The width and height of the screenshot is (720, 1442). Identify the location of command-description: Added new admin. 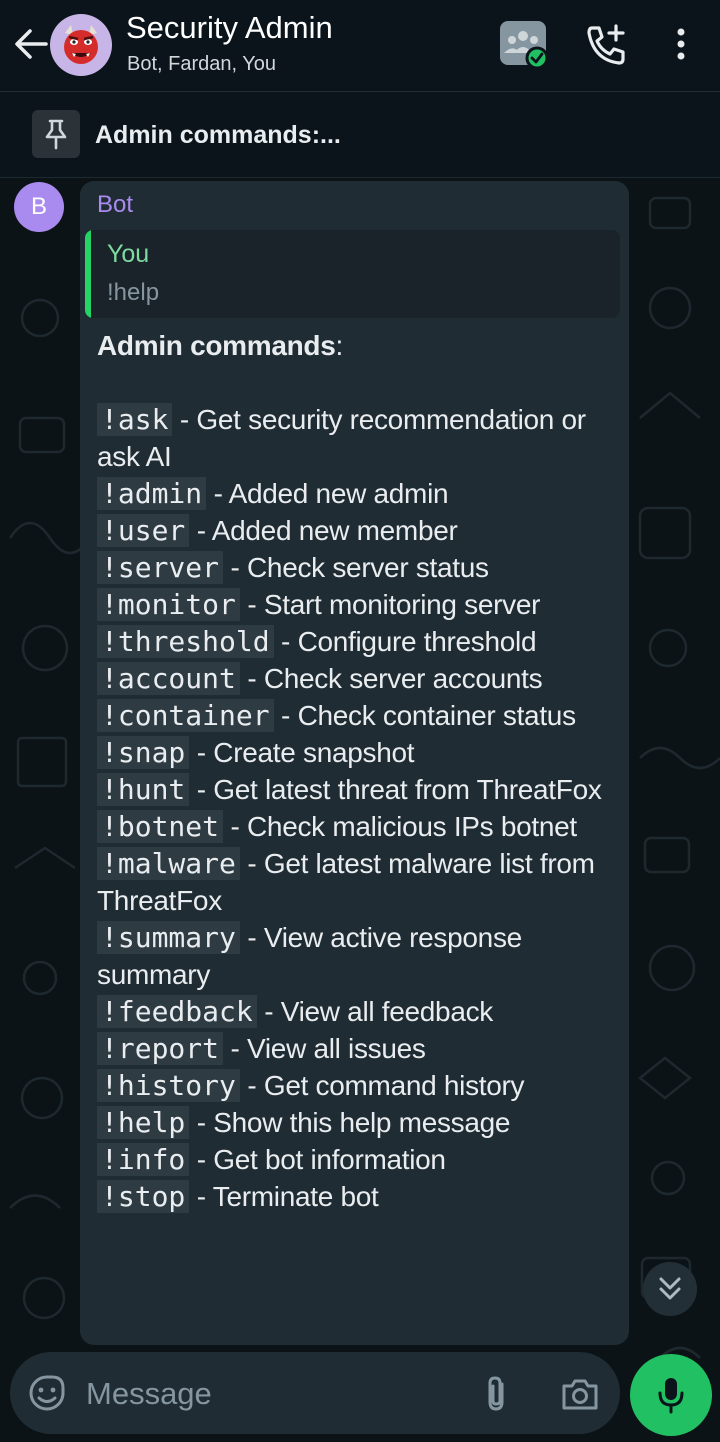
(338, 493).